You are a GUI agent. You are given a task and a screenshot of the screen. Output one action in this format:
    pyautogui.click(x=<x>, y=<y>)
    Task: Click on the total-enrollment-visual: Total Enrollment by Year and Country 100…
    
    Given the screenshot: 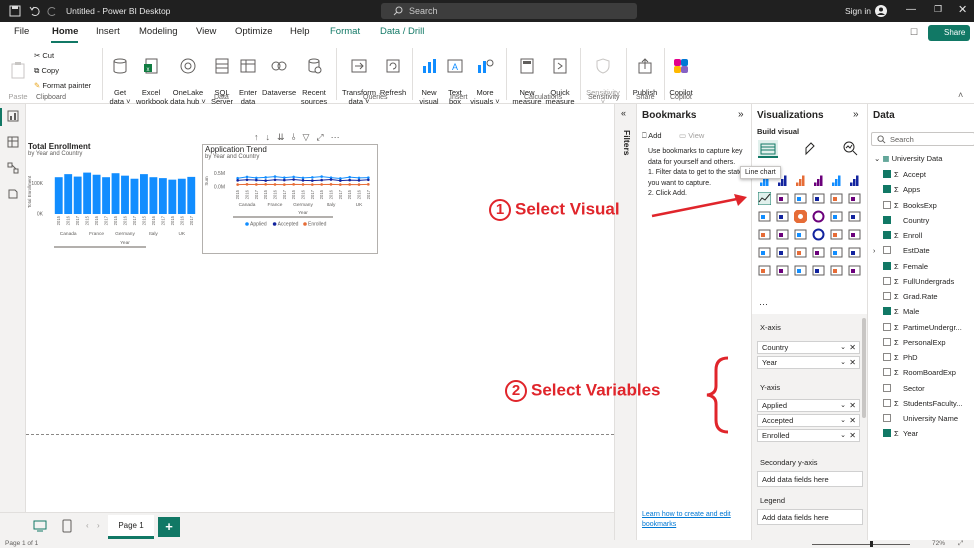 What is the action you would take?
    pyautogui.click(x=114, y=197)
    